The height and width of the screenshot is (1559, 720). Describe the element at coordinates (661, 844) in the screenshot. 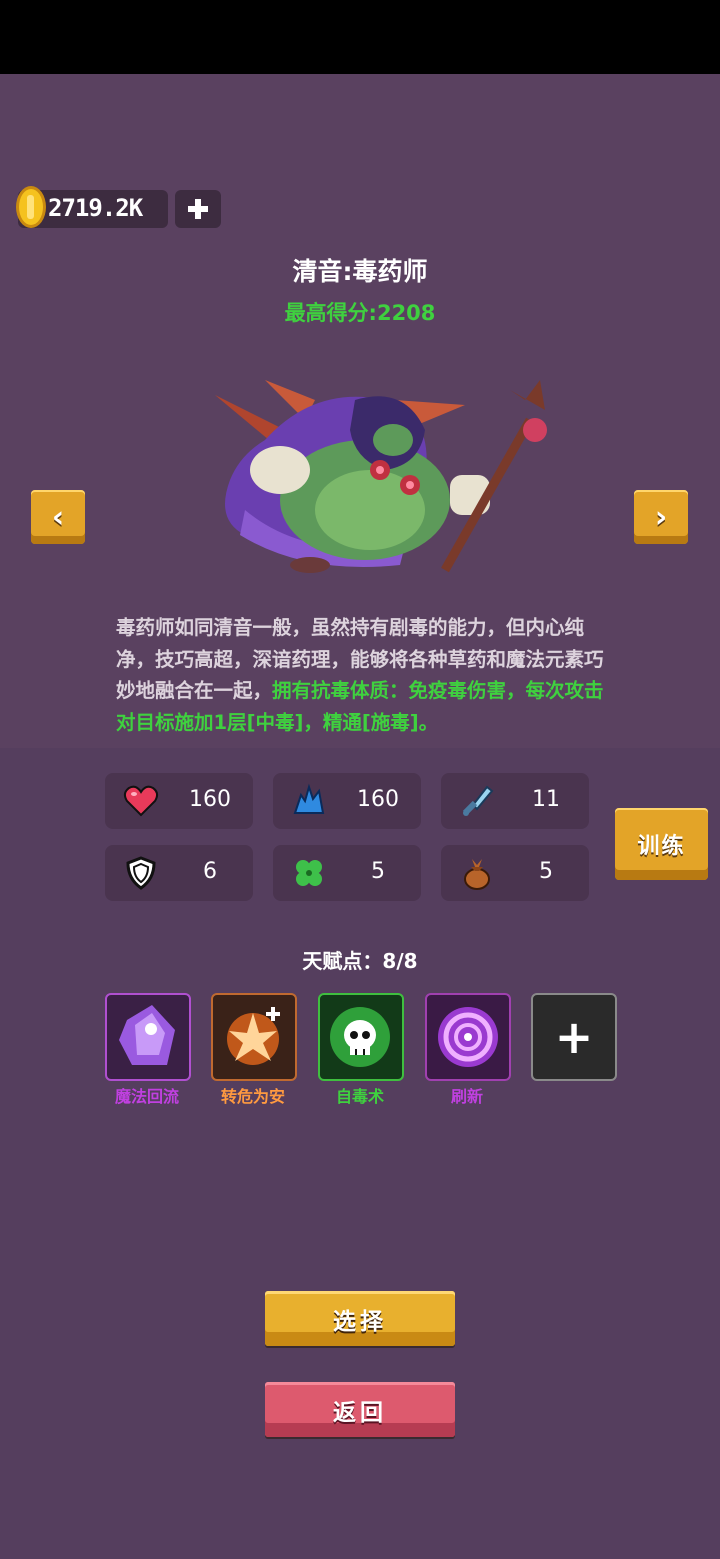

I see `train-button: 训练` at that location.